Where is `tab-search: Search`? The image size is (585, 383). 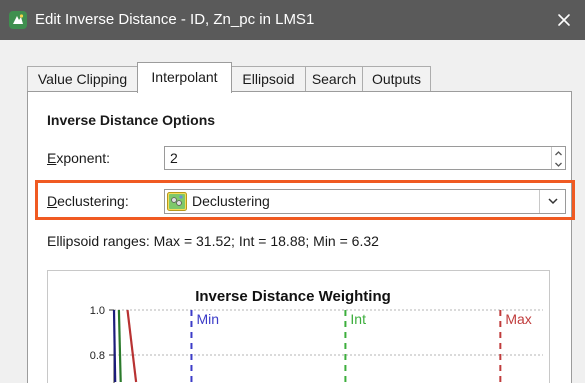
tab-search: Search is located at coordinates (334, 79).